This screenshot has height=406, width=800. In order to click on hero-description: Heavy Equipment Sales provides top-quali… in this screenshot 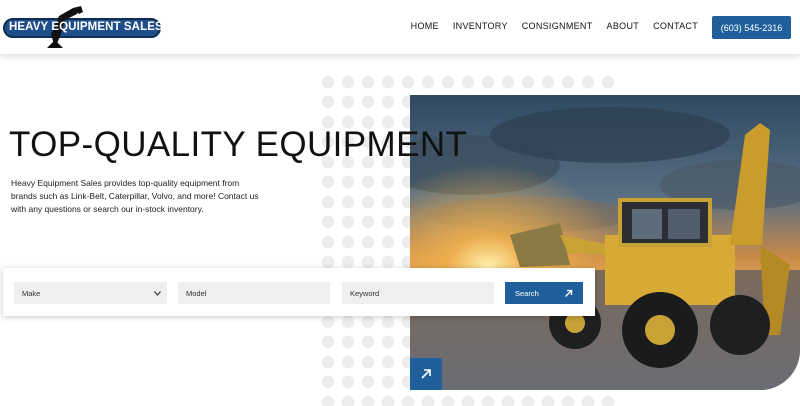, I will do `click(135, 196)`.